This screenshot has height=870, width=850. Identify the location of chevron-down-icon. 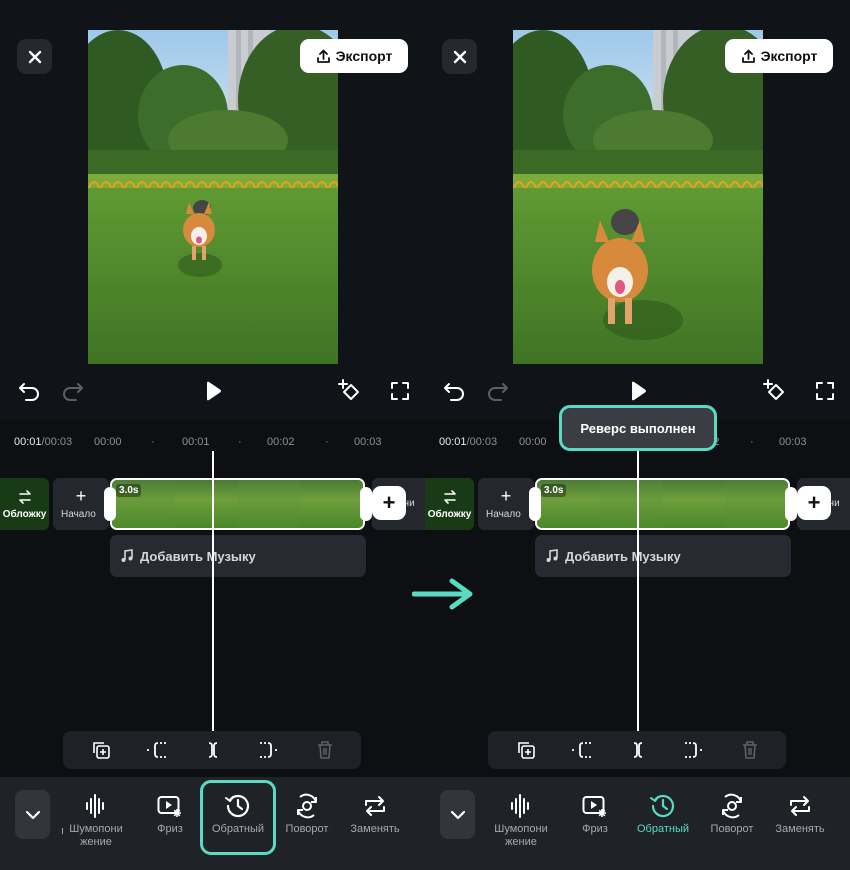
(457, 814).